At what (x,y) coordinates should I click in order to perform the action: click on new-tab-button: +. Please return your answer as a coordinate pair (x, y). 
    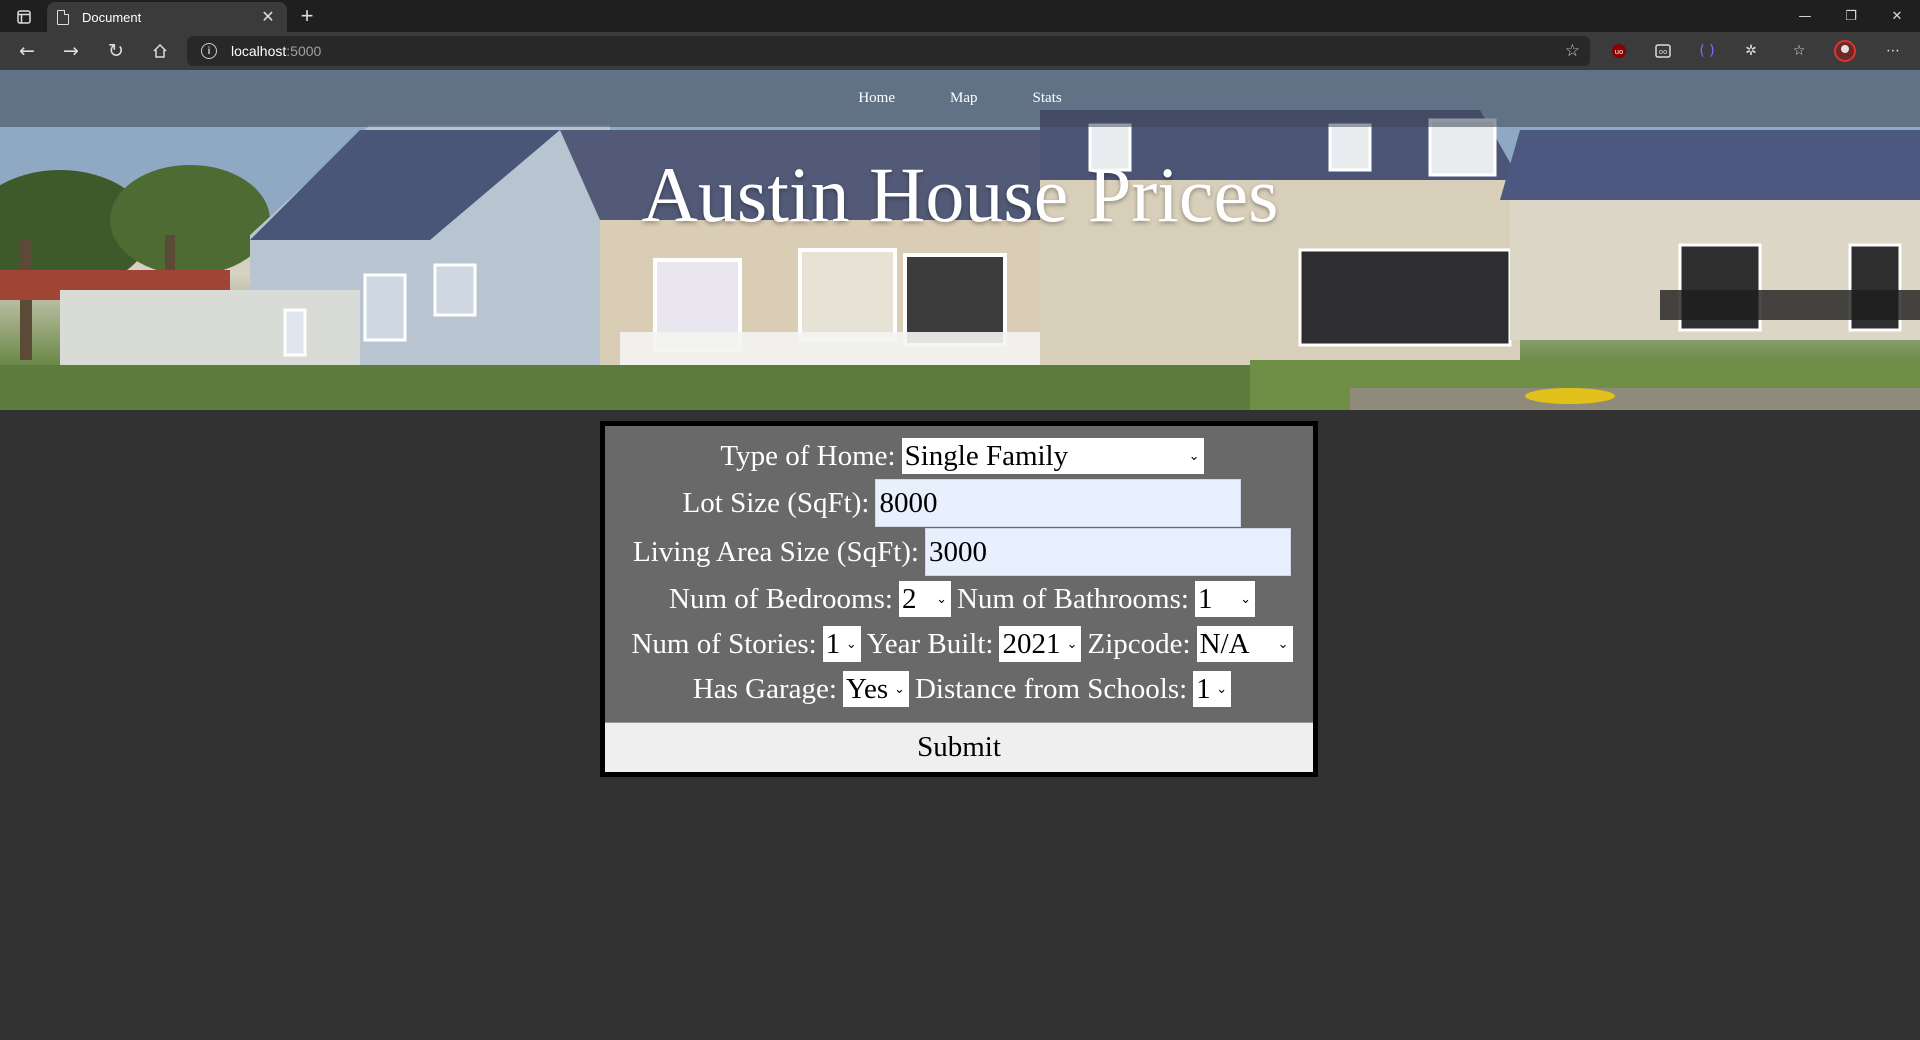
    Looking at the image, I should click on (307, 16).